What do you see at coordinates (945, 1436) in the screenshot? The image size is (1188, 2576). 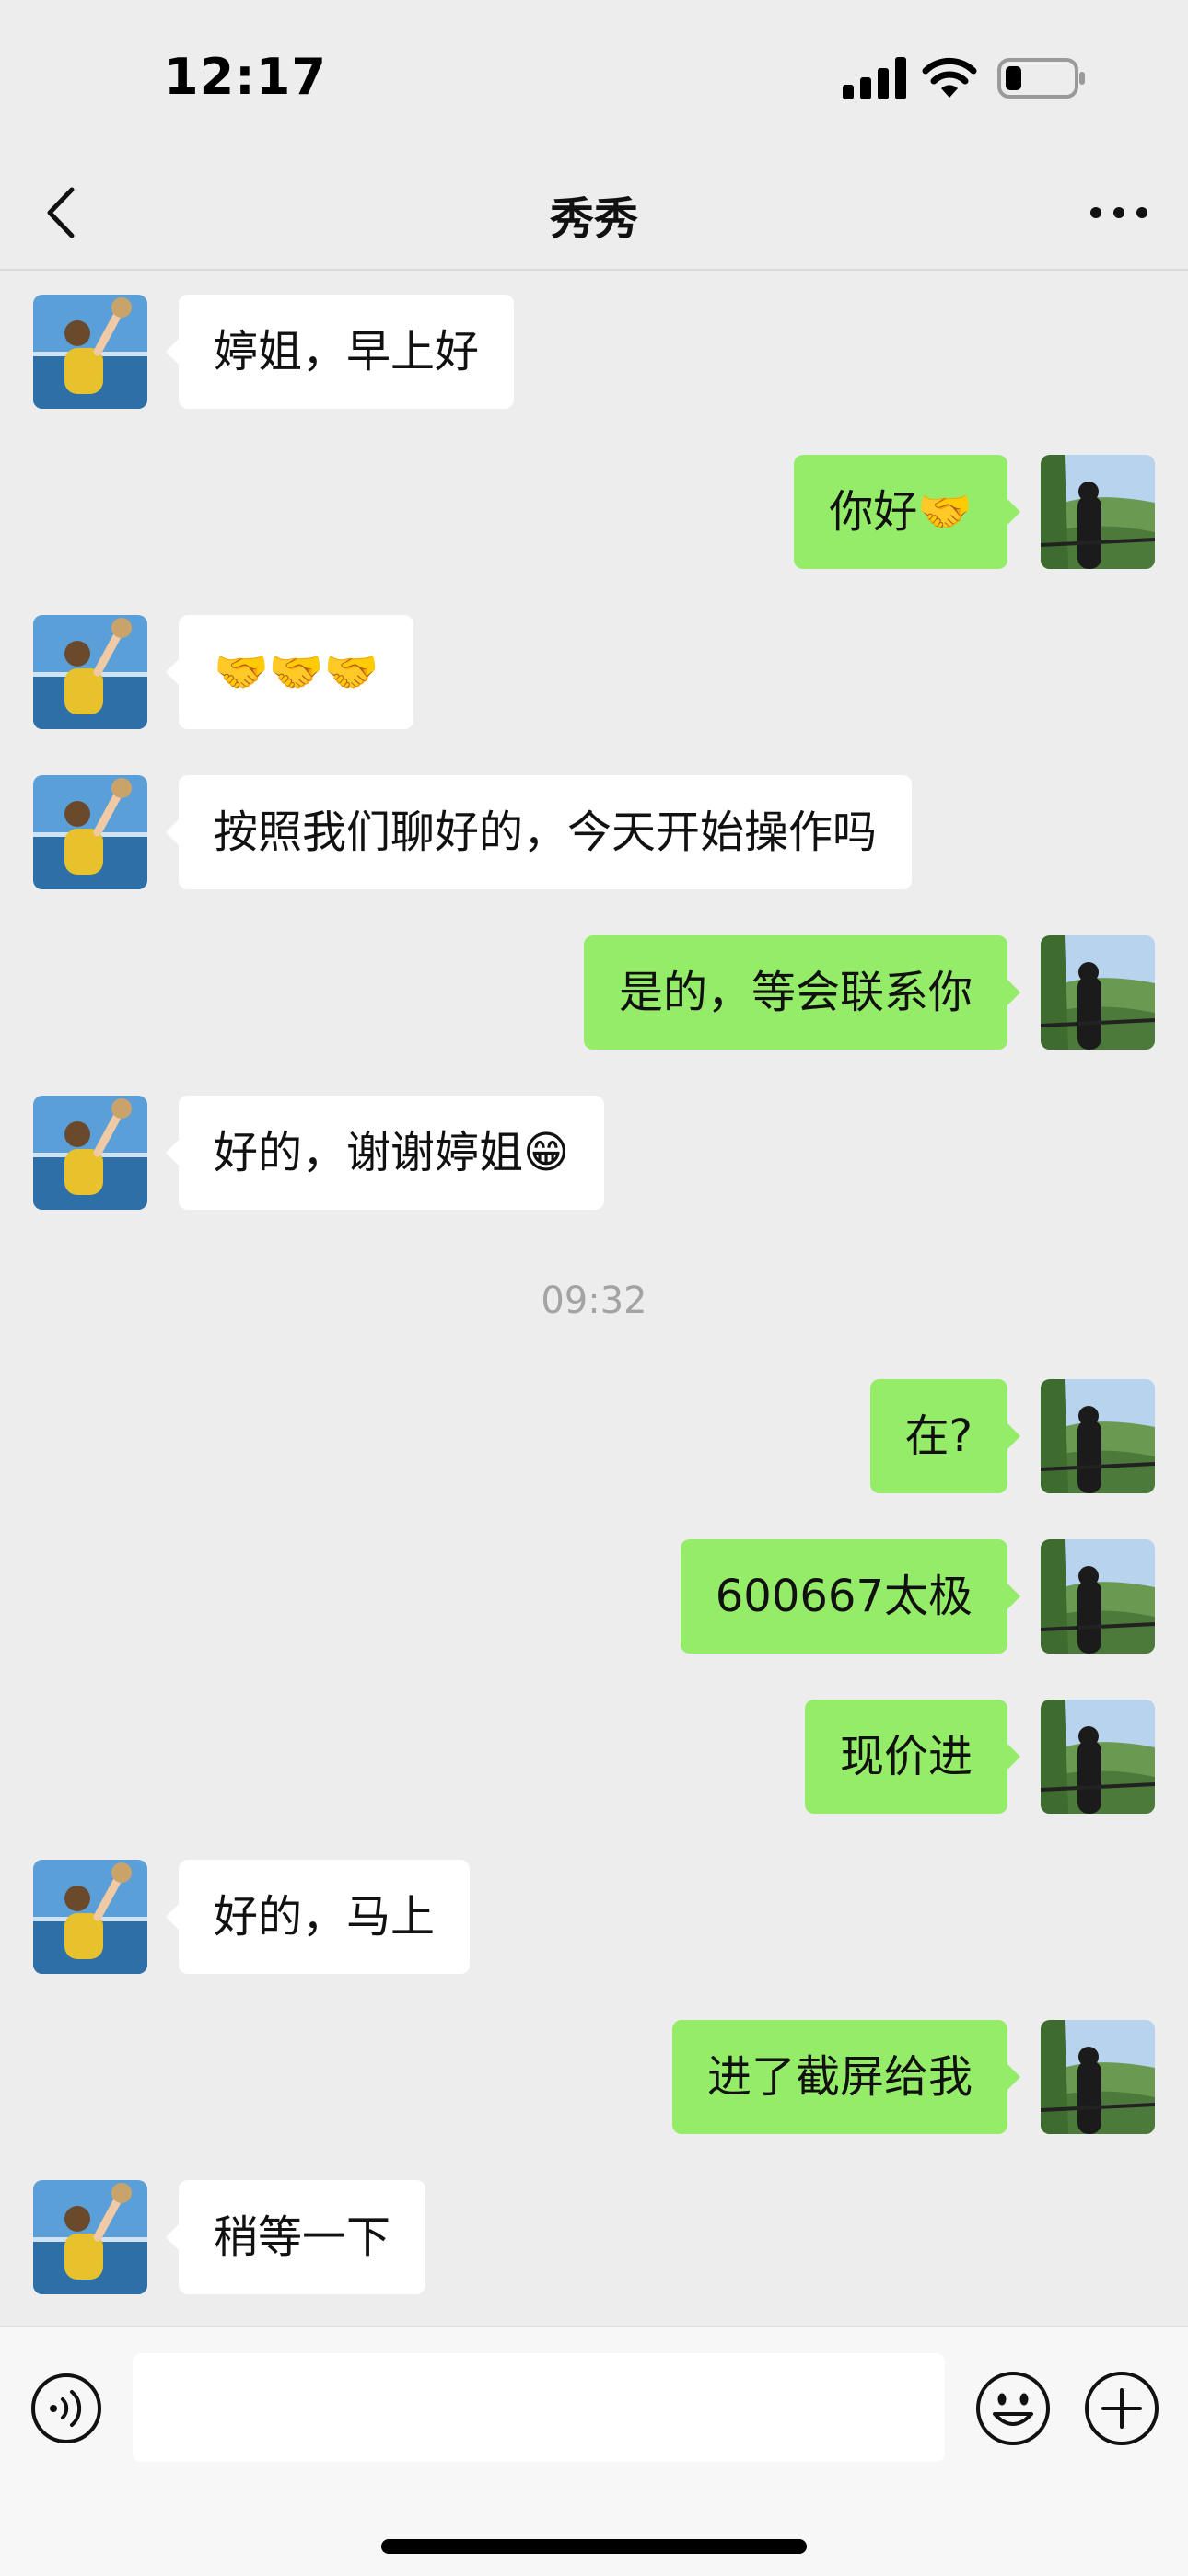 I see `message-bubble: 在?` at bounding box center [945, 1436].